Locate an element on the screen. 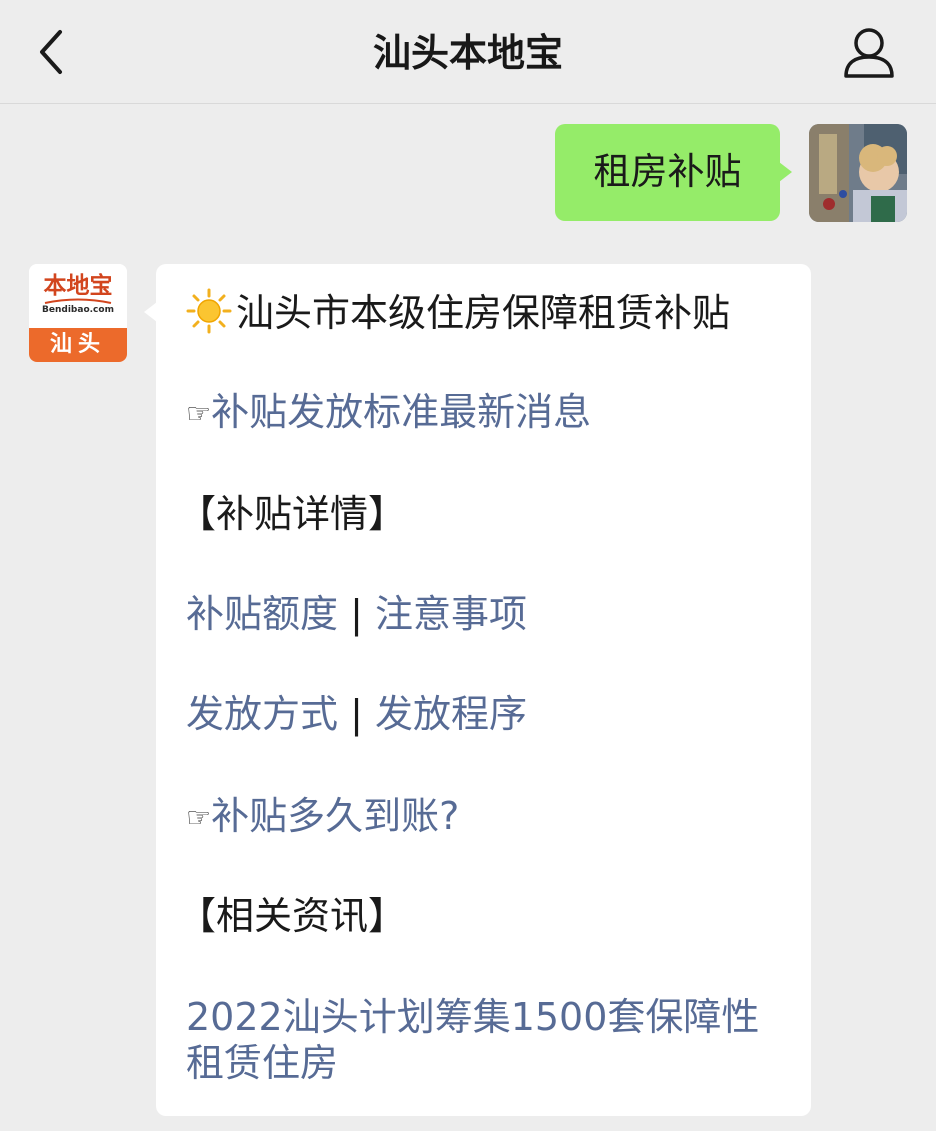  link-notes: 注意事项 is located at coordinates (451, 614).